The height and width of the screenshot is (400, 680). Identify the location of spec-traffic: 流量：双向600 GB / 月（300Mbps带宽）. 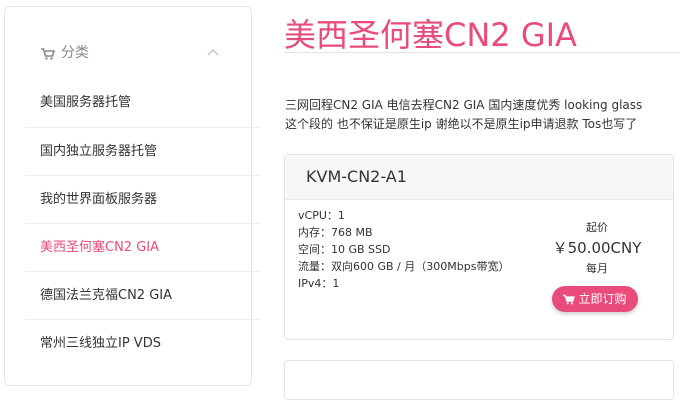
(404, 266).